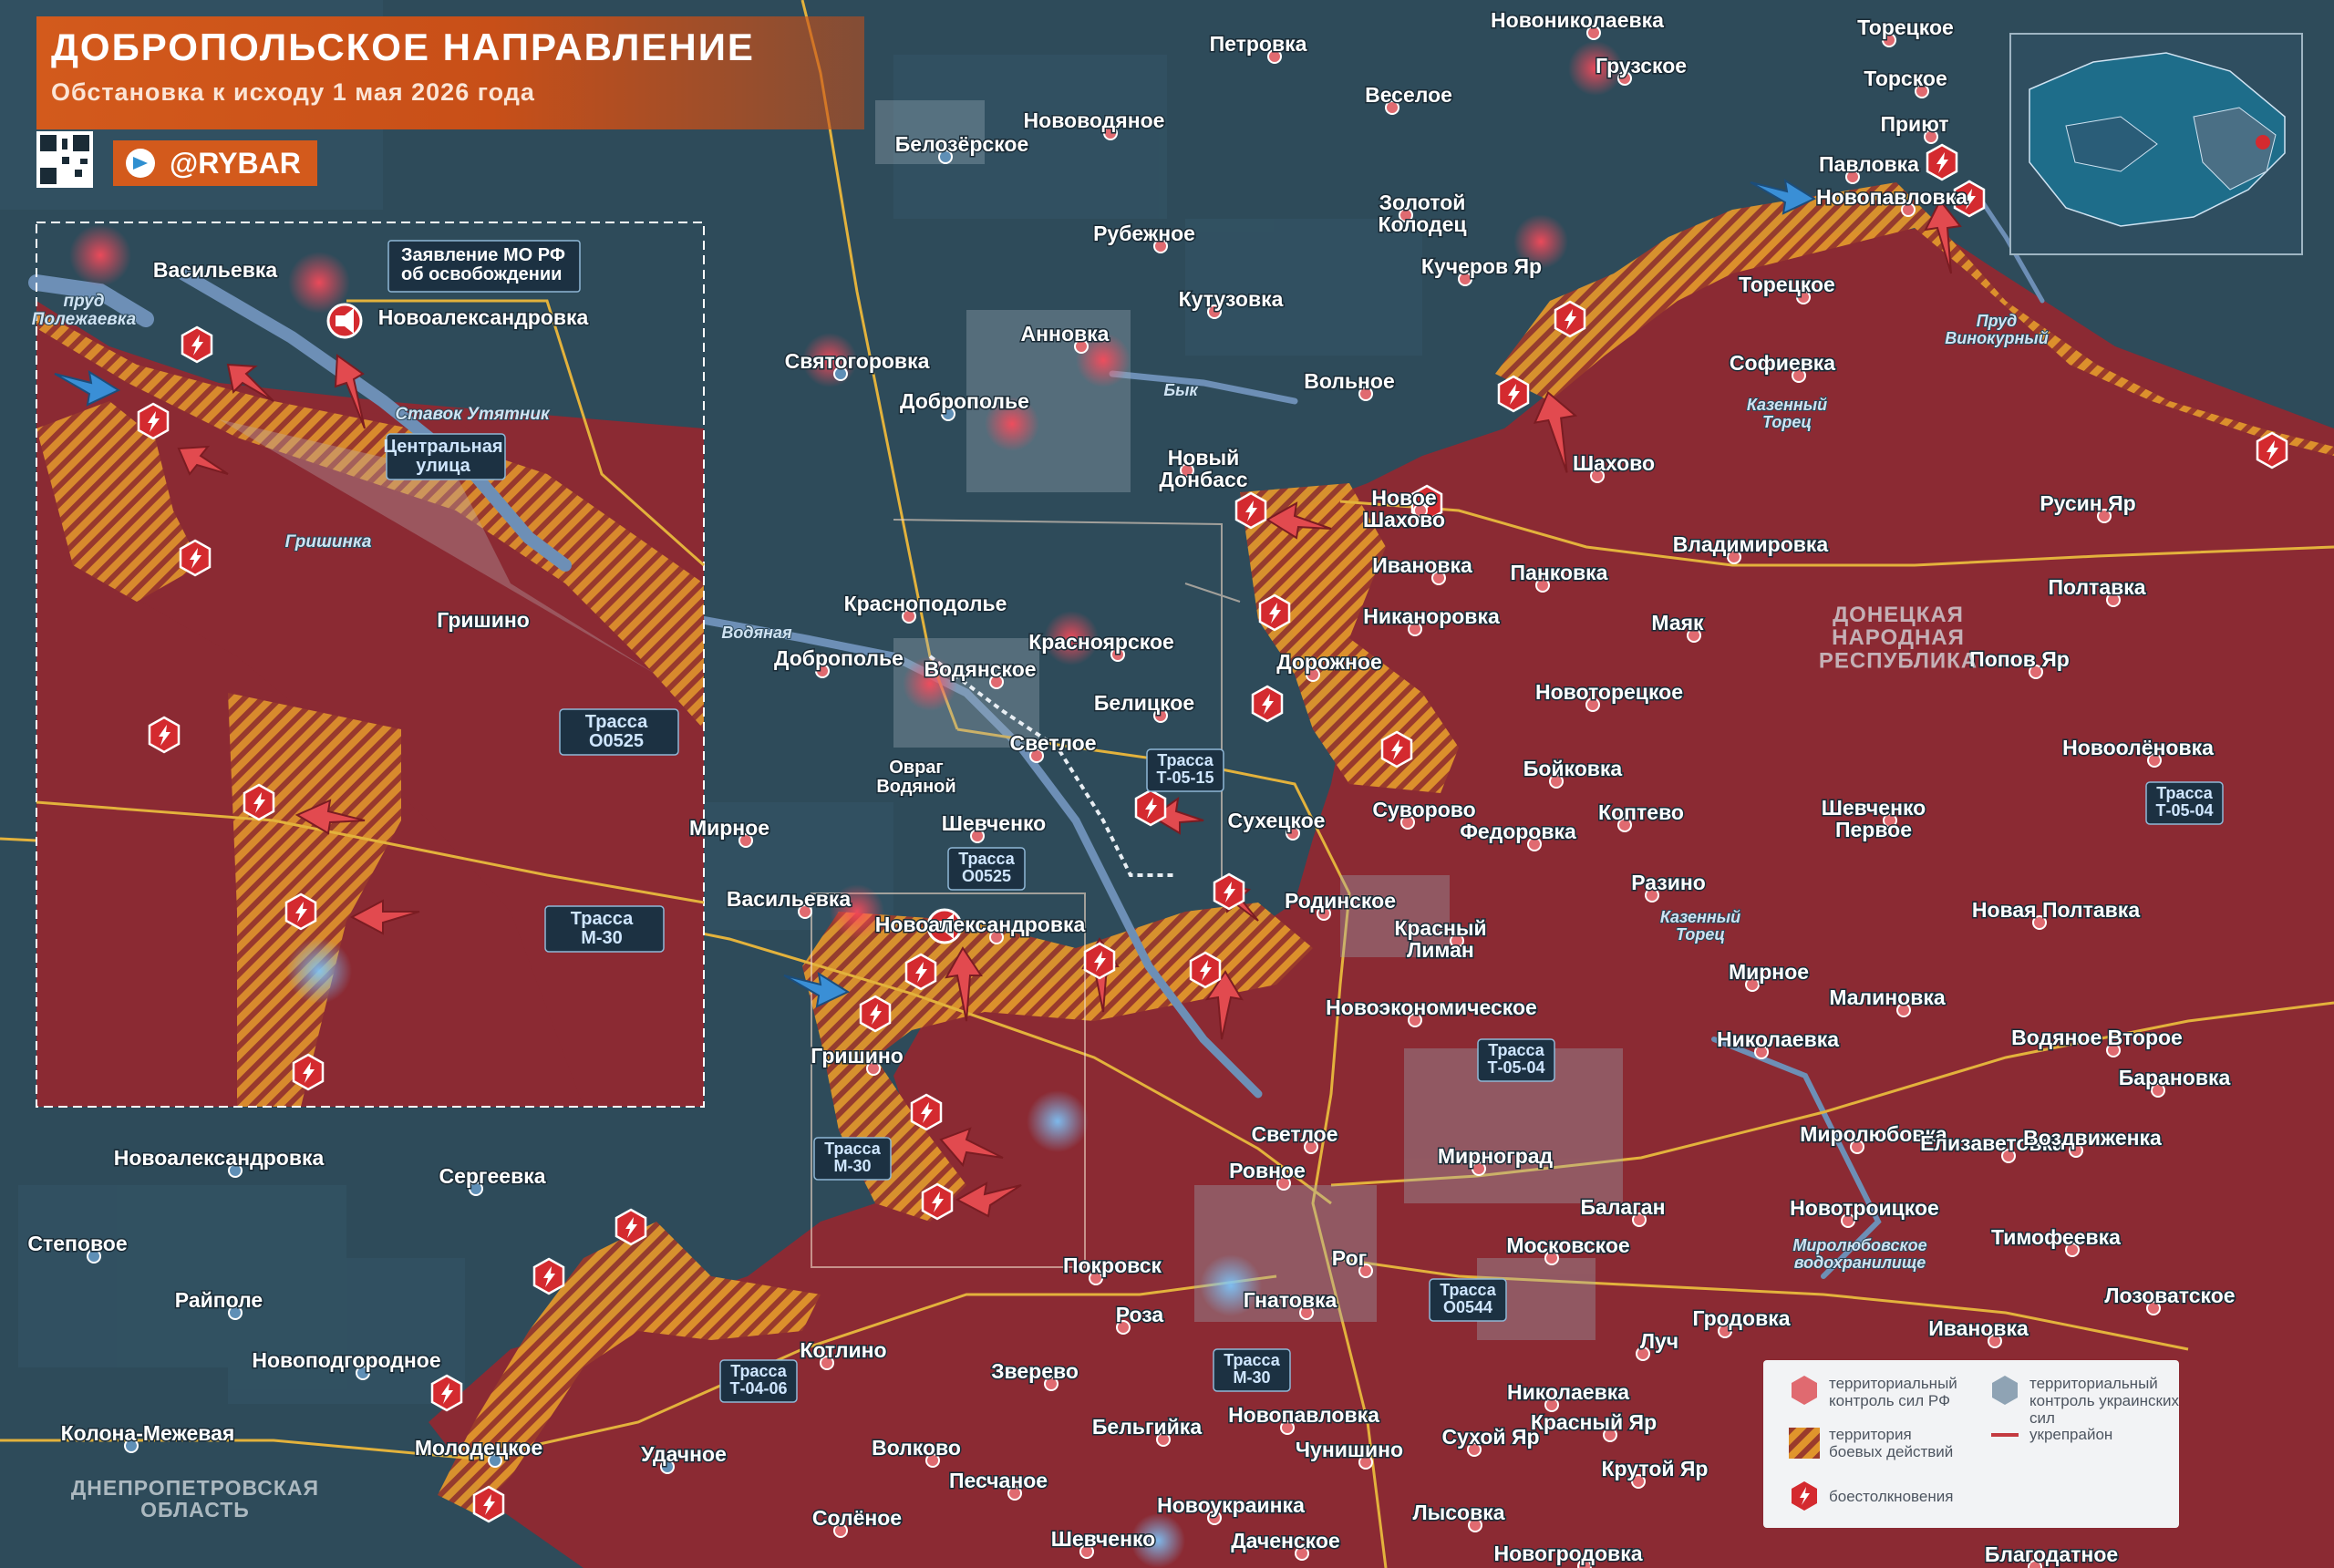  I want to click on town-label: Полтавка, so click(2096, 587).